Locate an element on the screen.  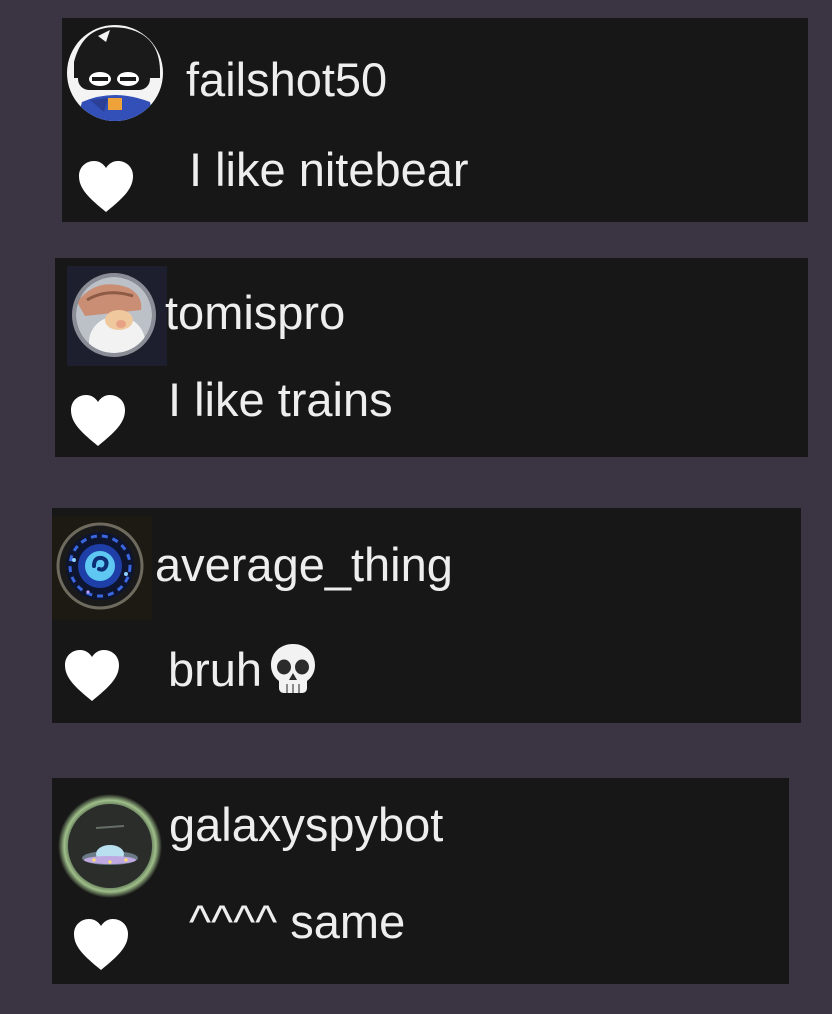
username: average_thing is located at coordinates (304, 564).